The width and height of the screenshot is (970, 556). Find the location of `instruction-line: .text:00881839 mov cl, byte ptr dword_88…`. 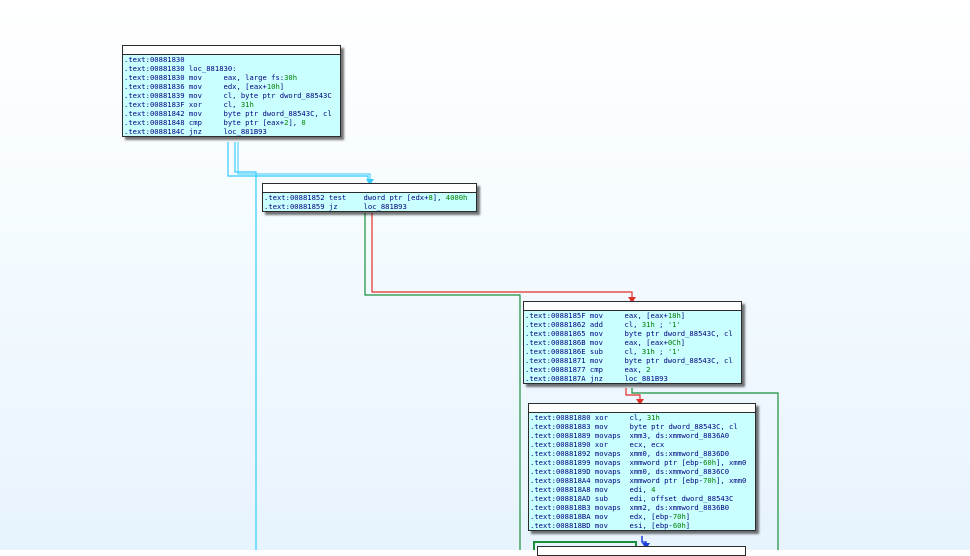

instruction-line: .text:00881839 mov cl, byte ptr dword_88… is located at coordinates (232, 95).